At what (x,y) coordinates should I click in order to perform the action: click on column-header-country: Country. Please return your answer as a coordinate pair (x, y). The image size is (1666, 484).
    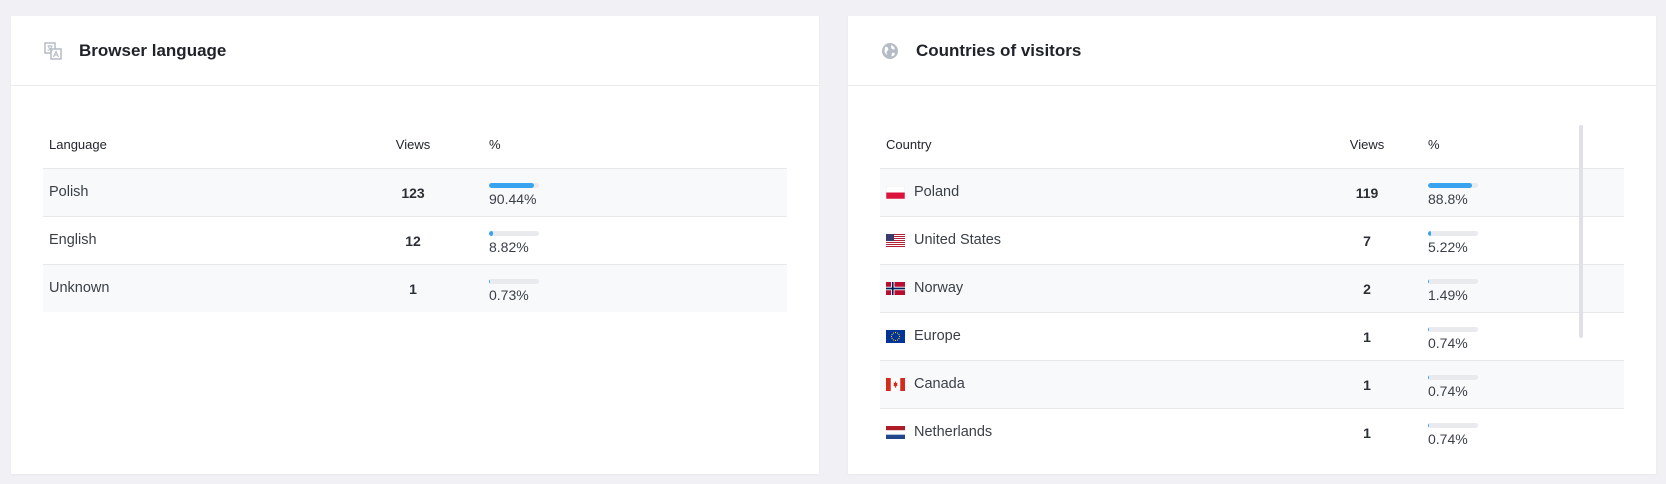
    Looking at the image, I should click on (1096, 145).